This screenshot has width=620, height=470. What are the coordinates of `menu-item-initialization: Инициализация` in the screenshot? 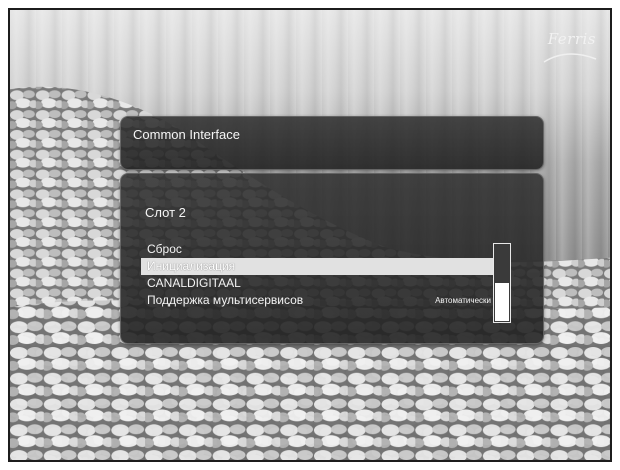 It's located at (317, 266).